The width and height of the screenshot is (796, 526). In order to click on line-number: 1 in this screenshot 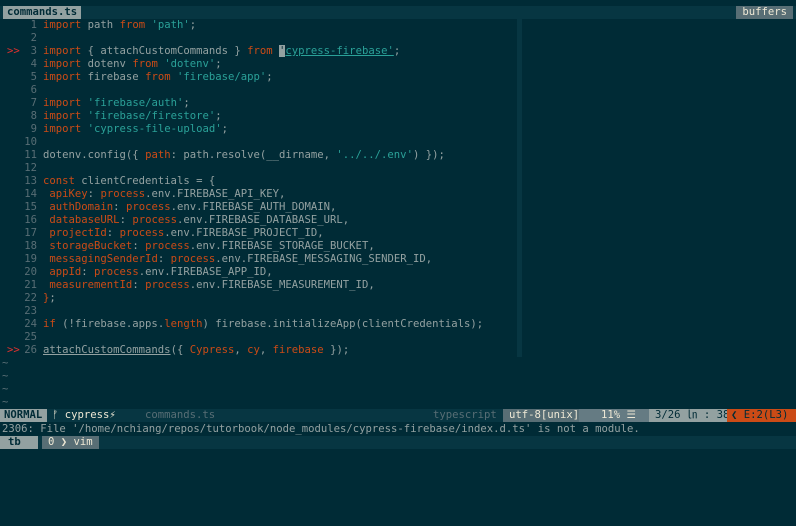, I will do `click(33, 25)`.